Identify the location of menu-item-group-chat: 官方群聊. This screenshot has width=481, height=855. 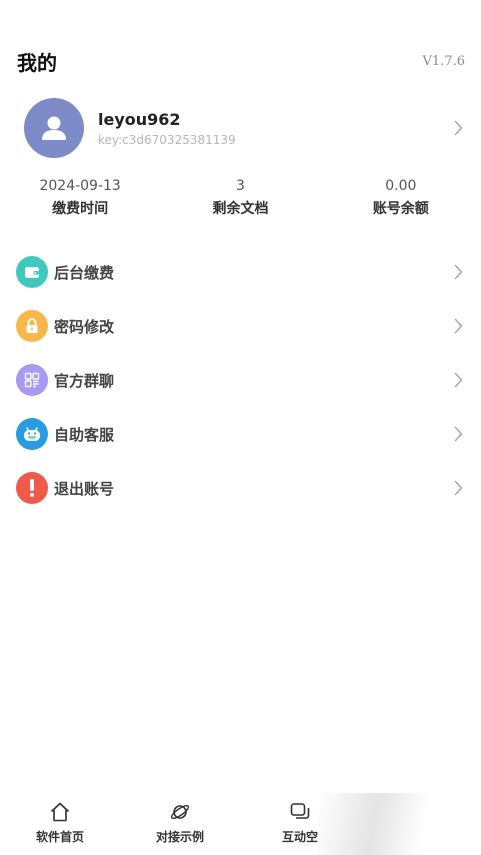
(240, 380).